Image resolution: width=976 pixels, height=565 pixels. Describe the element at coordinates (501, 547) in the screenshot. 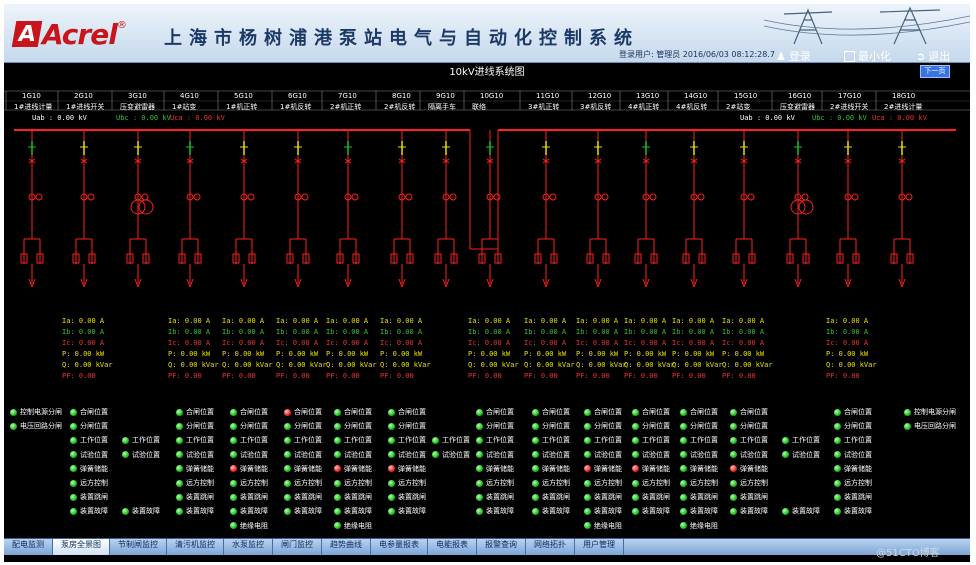

I see `nav-item: 报警查询` at that location.